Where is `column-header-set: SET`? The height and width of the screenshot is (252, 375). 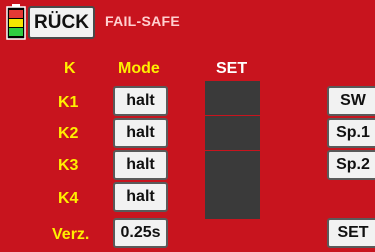
column-header-set: SET is located at coordinates (232, 68).